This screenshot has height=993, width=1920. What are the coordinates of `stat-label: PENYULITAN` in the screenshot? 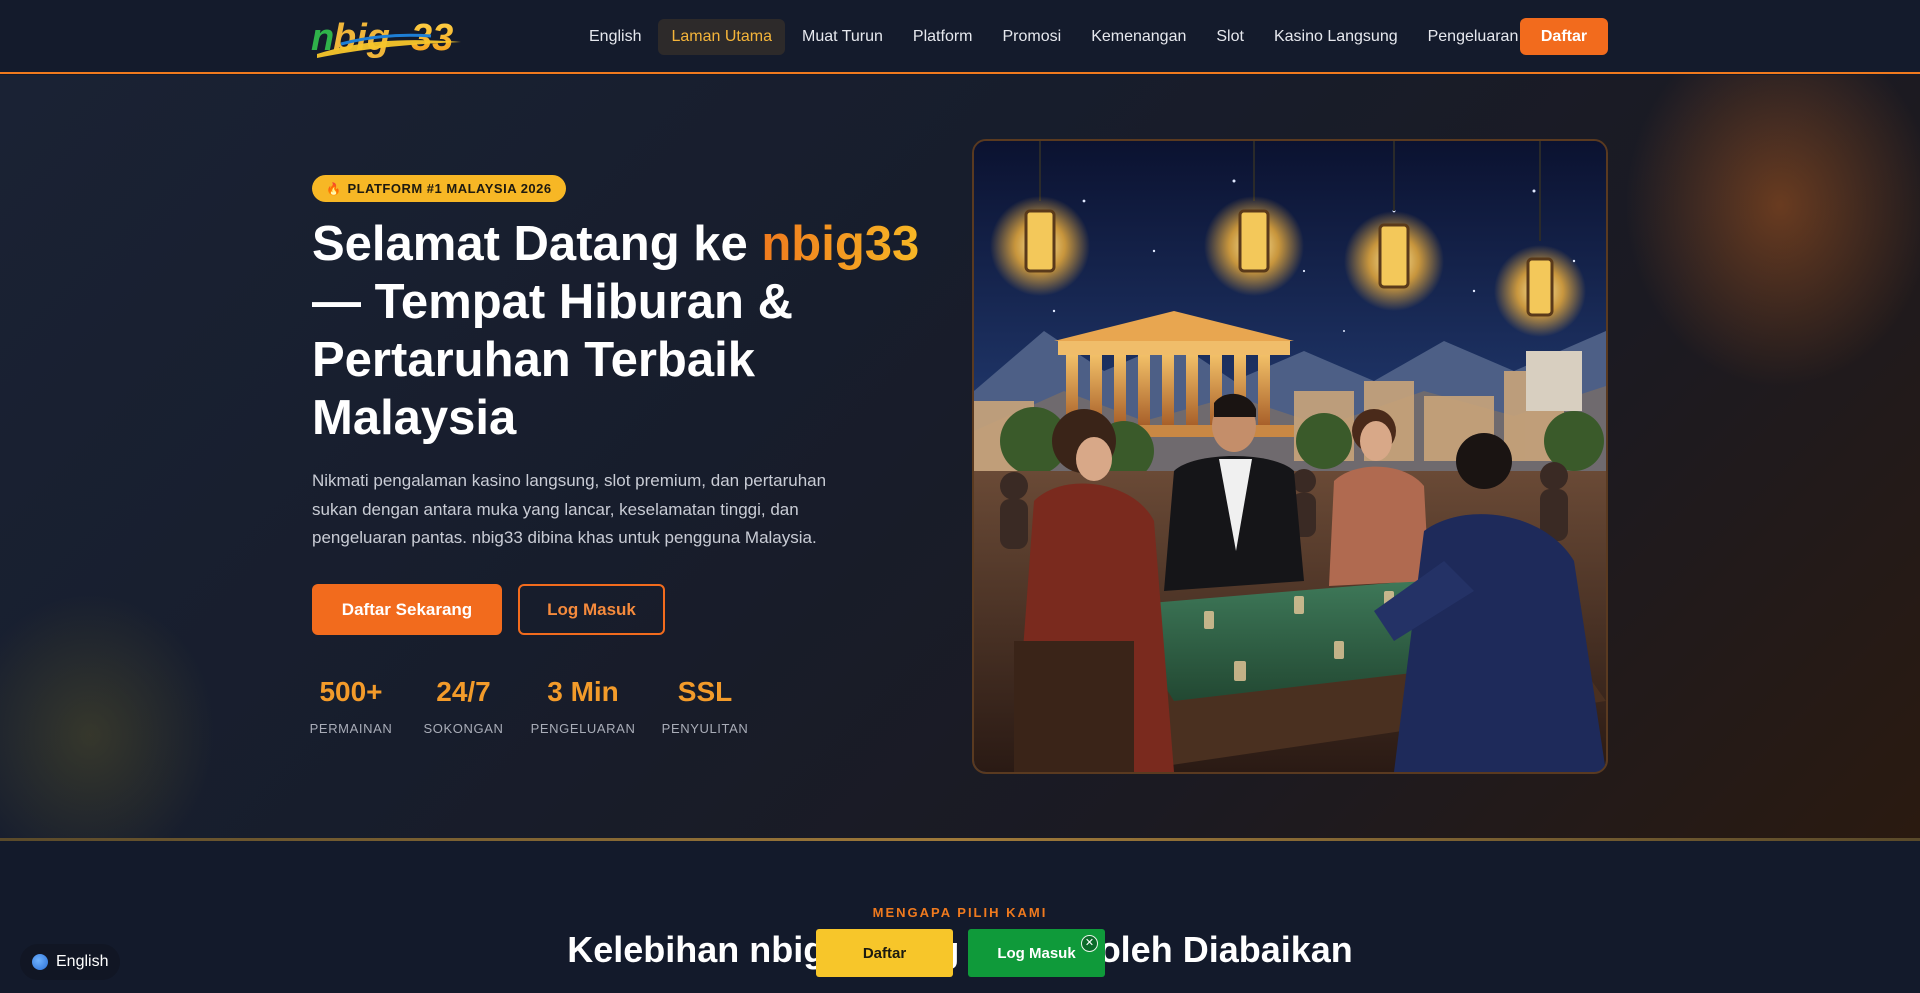 It's located at (705, 728).